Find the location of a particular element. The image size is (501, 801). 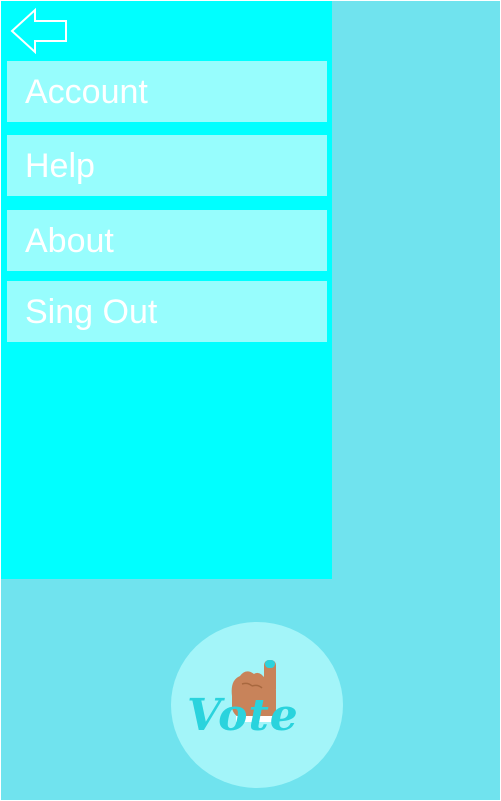

menu-item-help: Help is located at coordinates (167, 165).